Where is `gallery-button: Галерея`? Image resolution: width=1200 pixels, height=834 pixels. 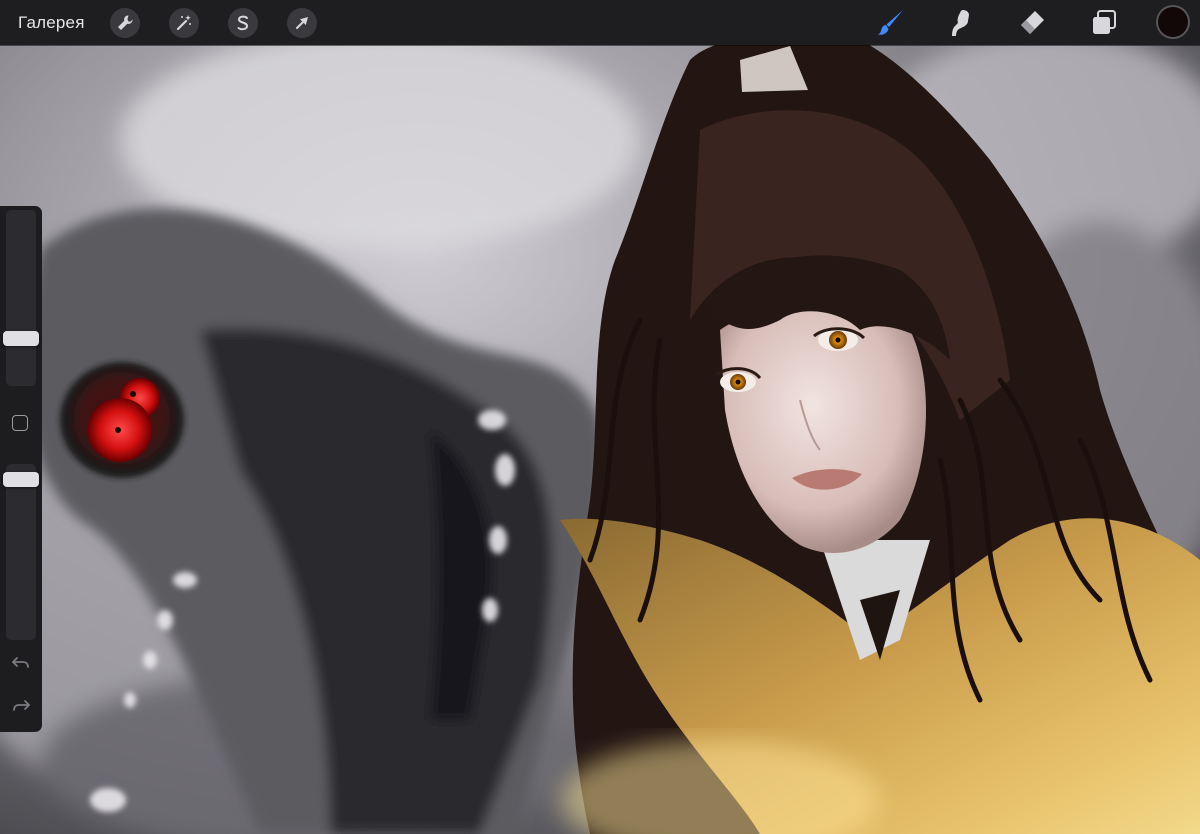 gallery-button: Галерея is located at coordinates (51, 23).